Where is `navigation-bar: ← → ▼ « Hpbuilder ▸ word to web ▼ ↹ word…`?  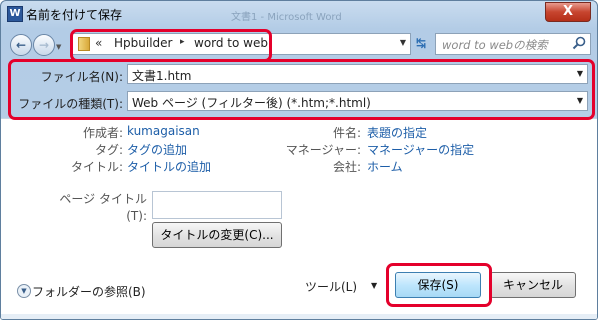
navigation-bar: ← → ▼ « Hpbuilder ▸ word to web ▼ ↹ word… is located at coordinates (299, 44).